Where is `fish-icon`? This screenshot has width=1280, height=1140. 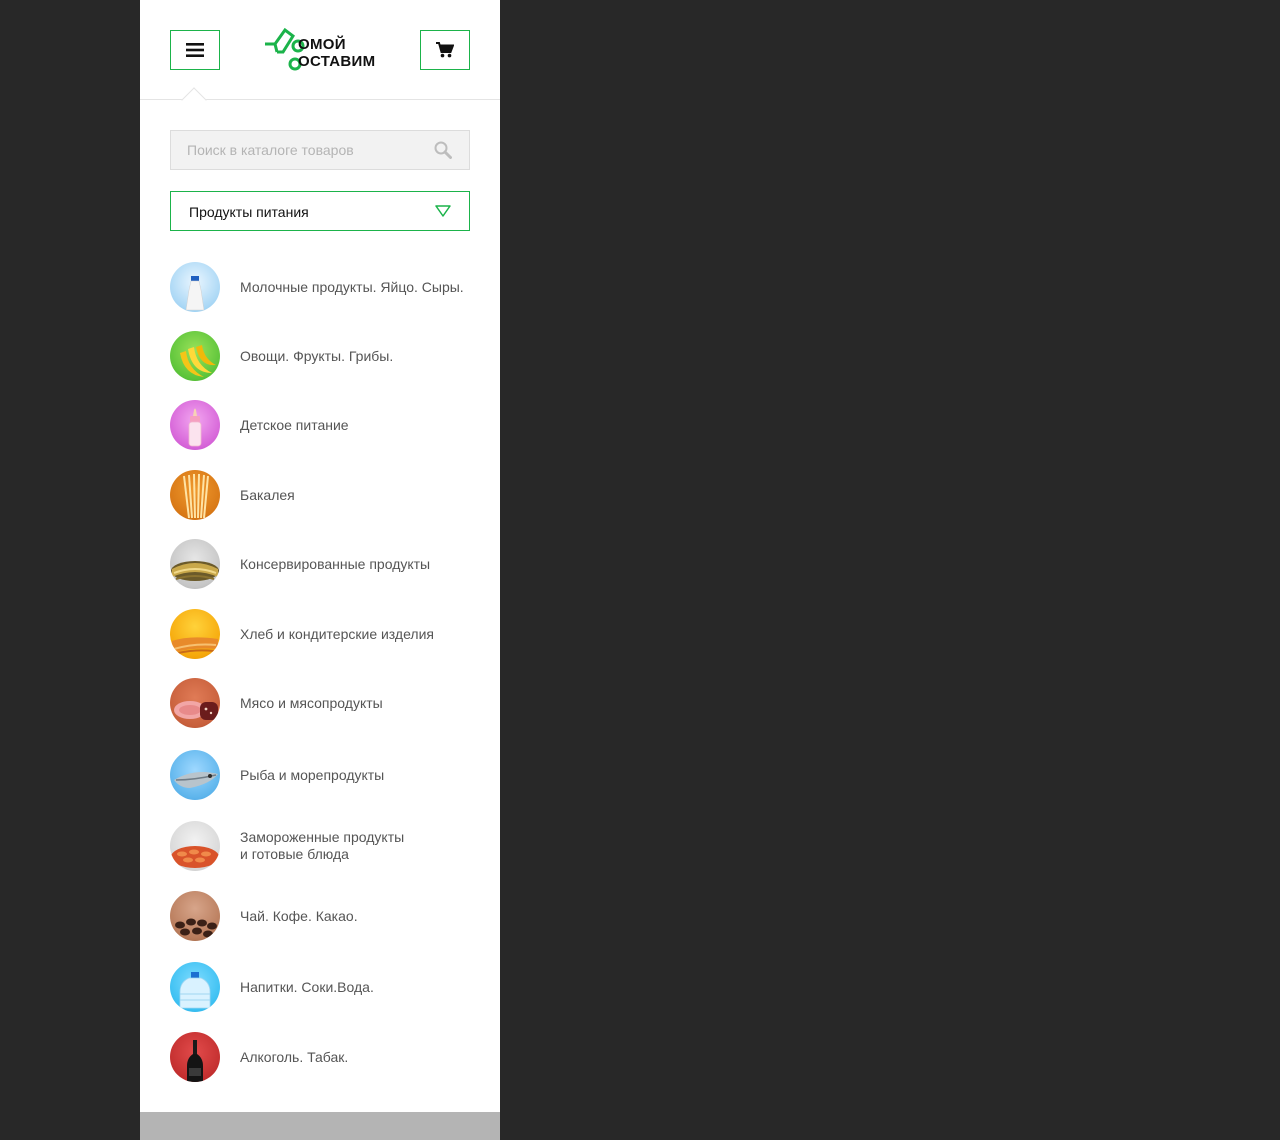
fish-icon is located at coordinates (195, 775).